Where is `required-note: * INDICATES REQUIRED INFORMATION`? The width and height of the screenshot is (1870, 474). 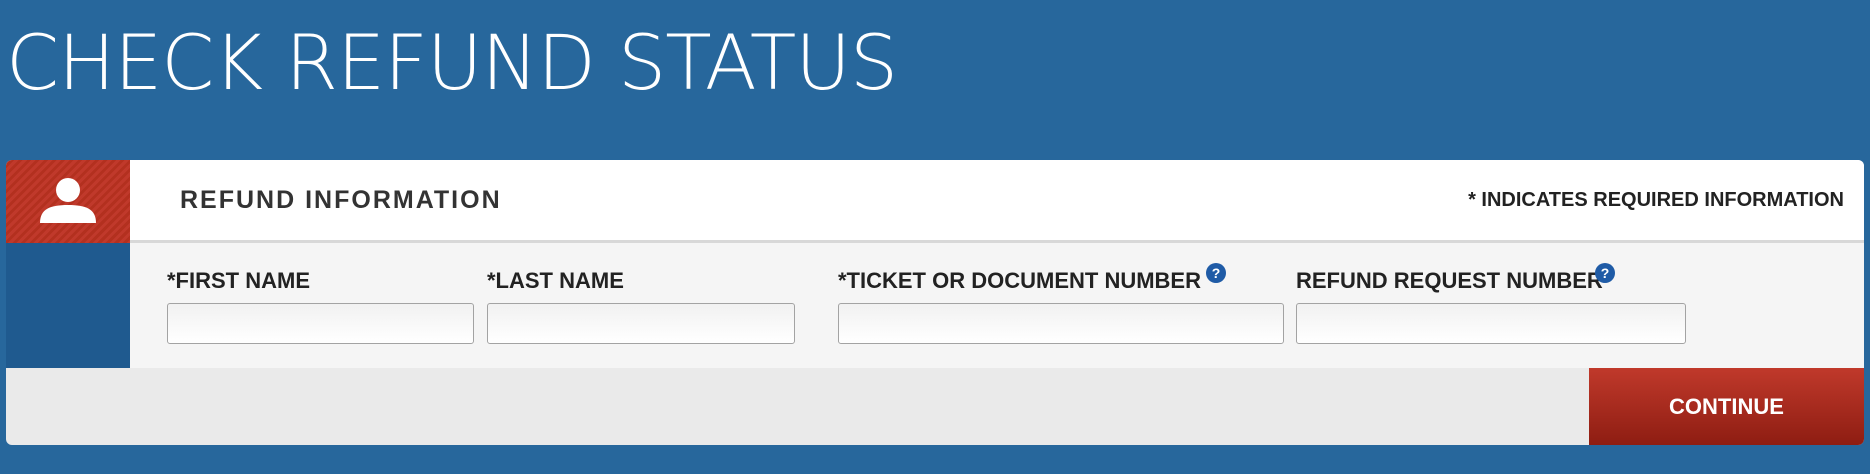
required-note: * INDICATES REQUIRED INFORMATION is located at coordinates (1656, 200).